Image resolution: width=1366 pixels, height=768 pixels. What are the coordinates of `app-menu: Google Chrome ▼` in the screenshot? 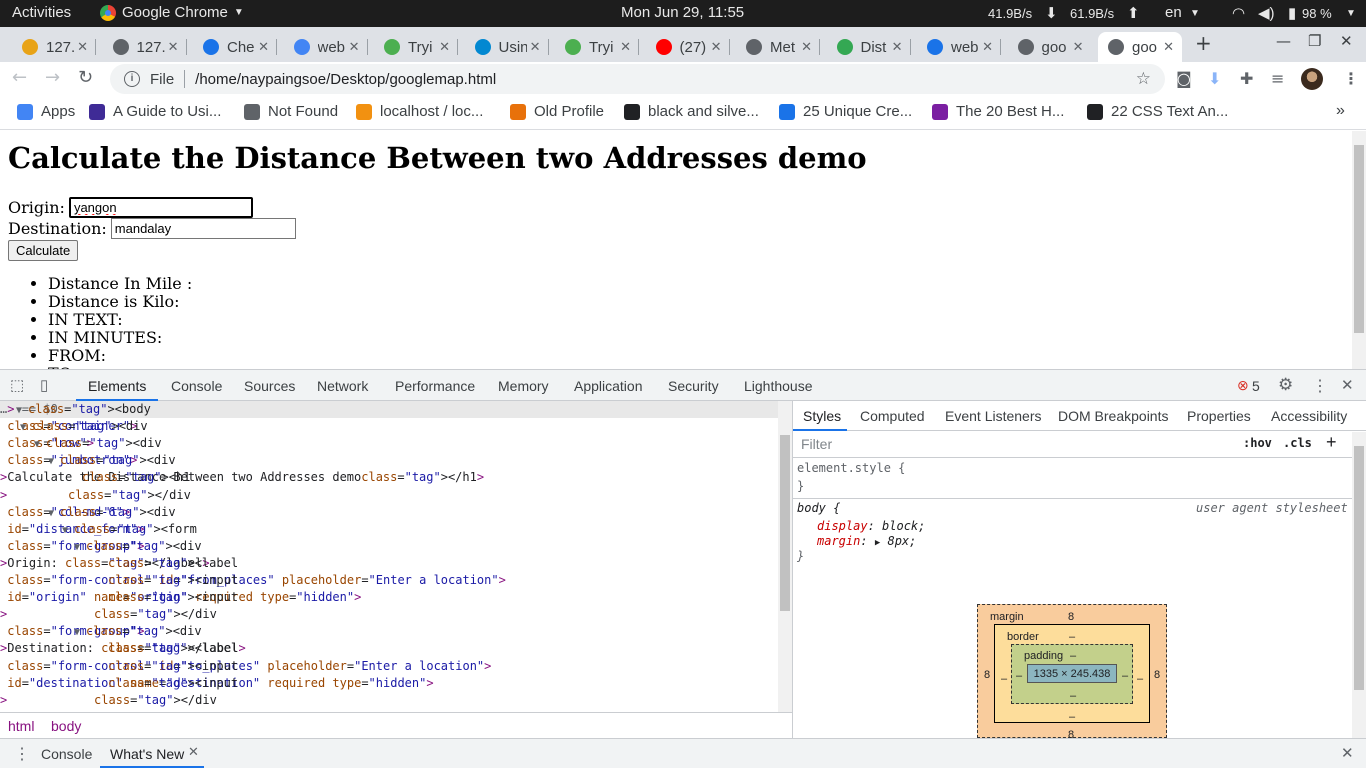 It's located at (172, 12).